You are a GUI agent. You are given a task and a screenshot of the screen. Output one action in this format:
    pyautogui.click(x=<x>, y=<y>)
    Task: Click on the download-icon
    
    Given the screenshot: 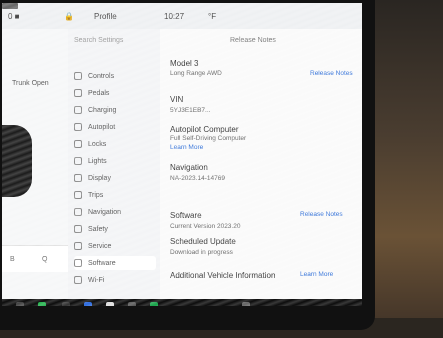 What is the action you would take?
    pyautogui.click(x=78, y=263)
    